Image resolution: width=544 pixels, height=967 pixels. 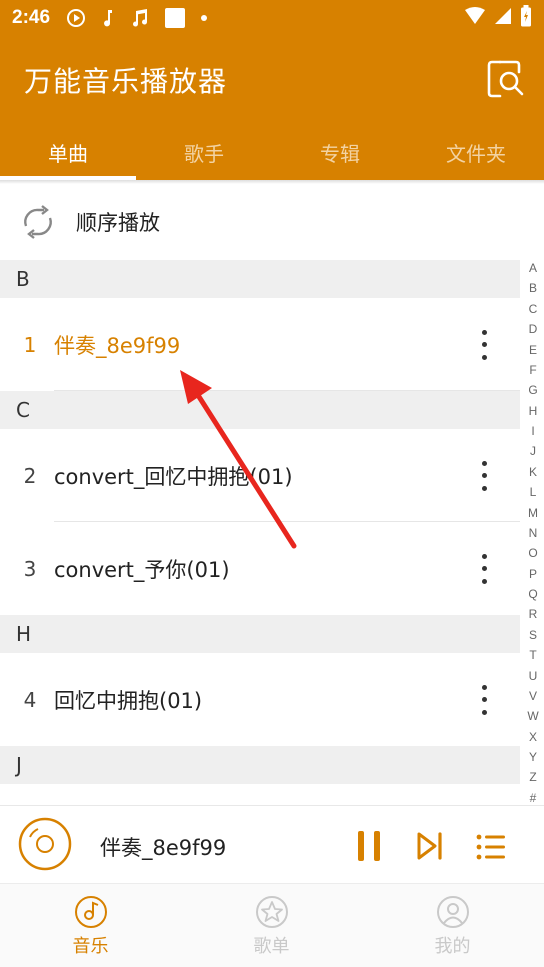 What do you see at coordinates (173, 476) in the screenshot?
I see `song-title: convert_回忆中拥抱(01)` at bounding box center [173, 476].